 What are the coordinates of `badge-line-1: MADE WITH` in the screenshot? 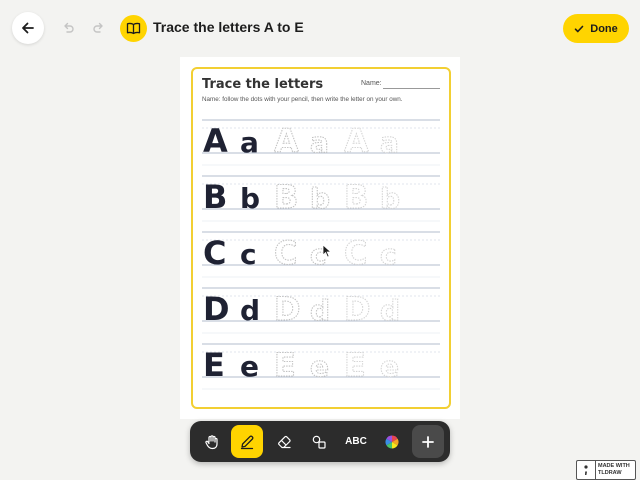 It's located at (614, 466).